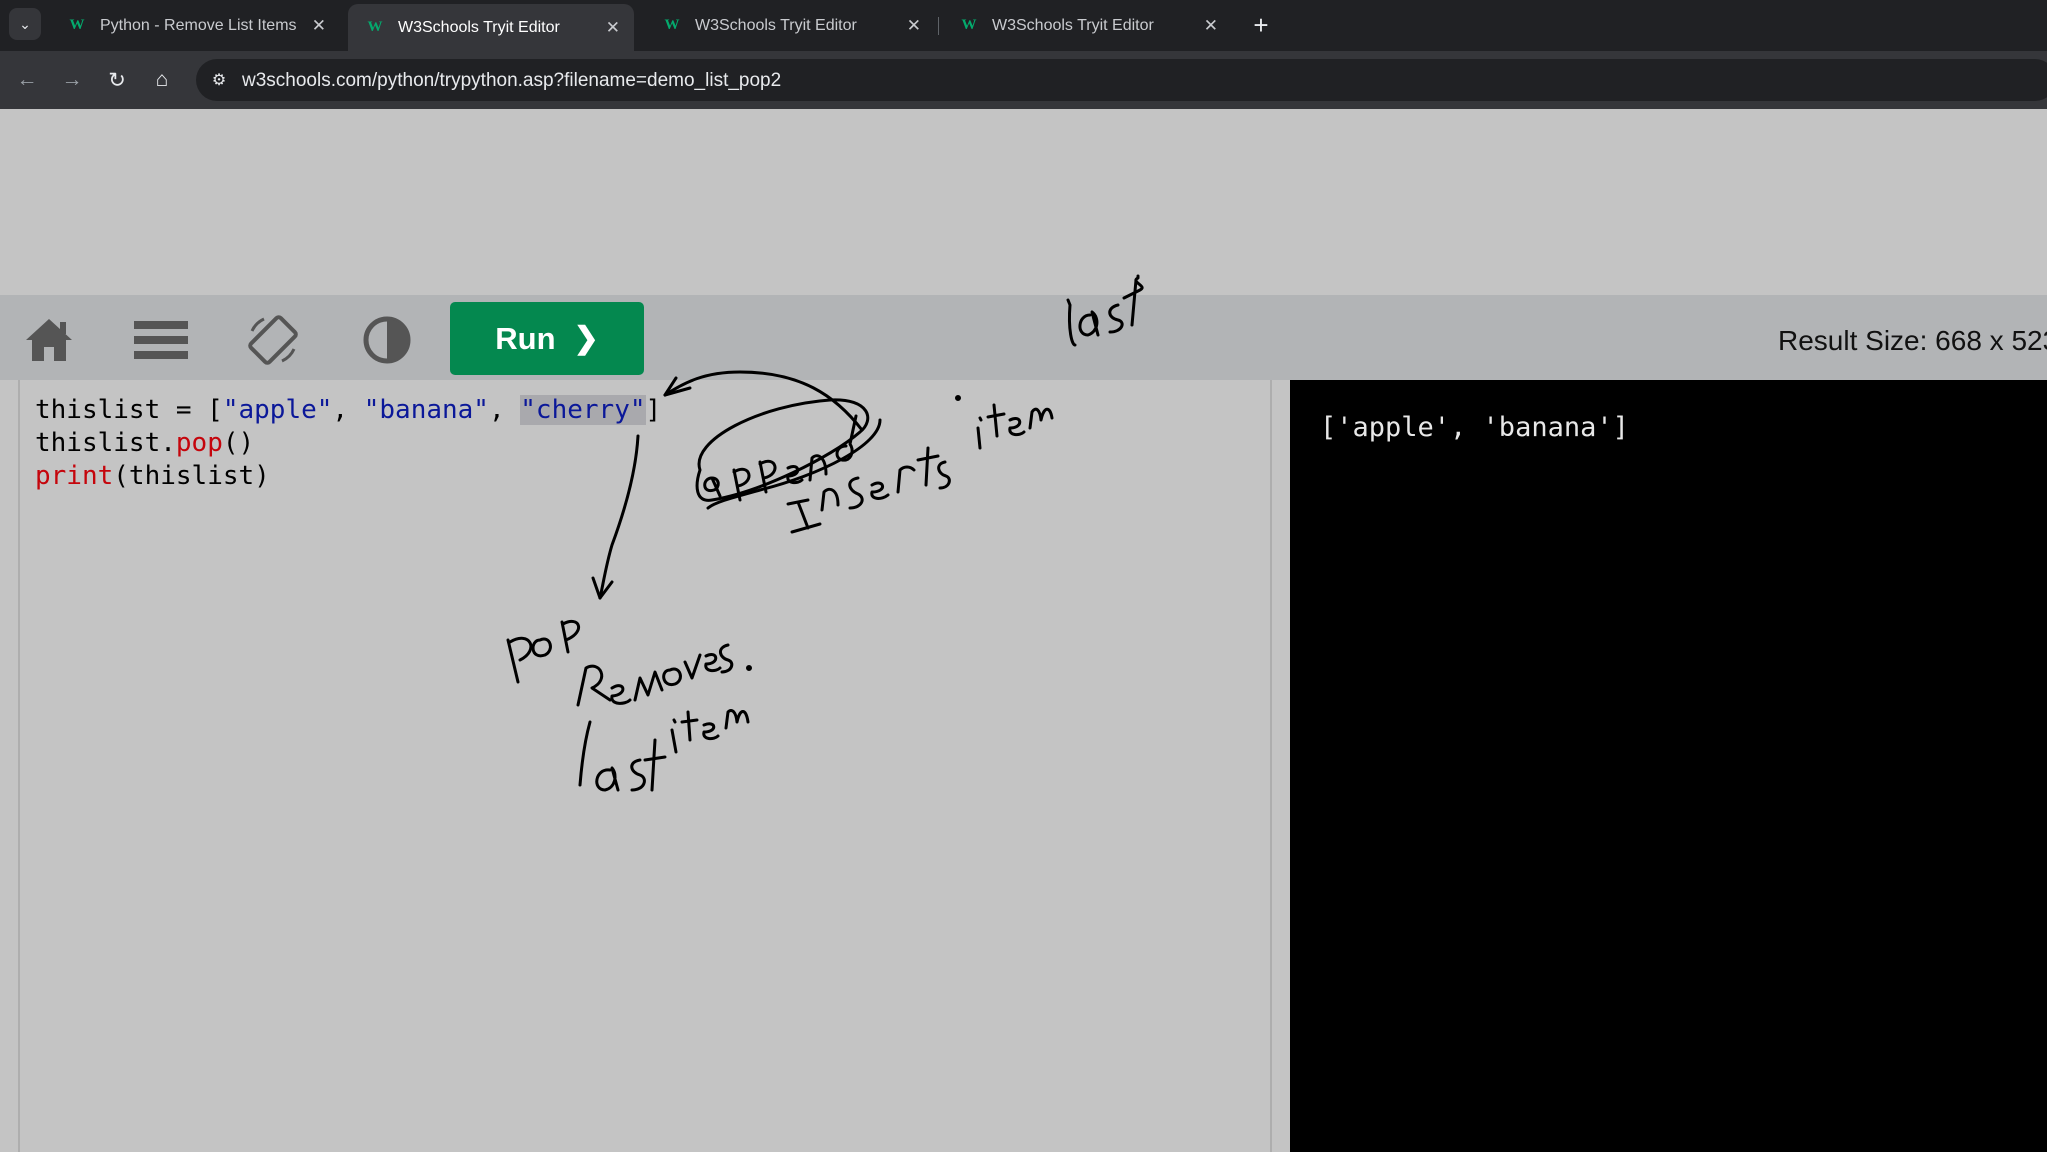 The image size is (2047, 1152). What do you see at coordinates (1912, 340) in the screenshot?
I see `result-size-label: Result Size: 668 x 523` at bounding box center [1912, 340].